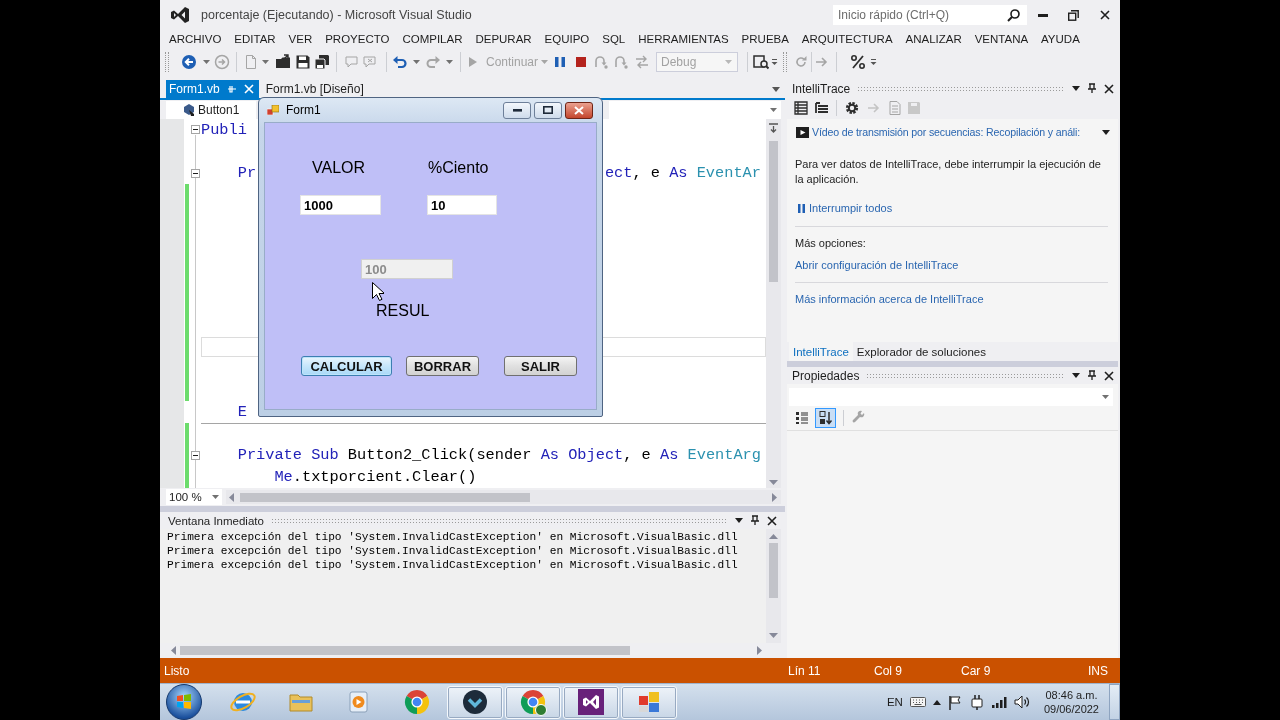 Image resolution: width=1280 pixels, height=720 pixels. I want to click on menu-item: PRUEBA, so click(765, 38).